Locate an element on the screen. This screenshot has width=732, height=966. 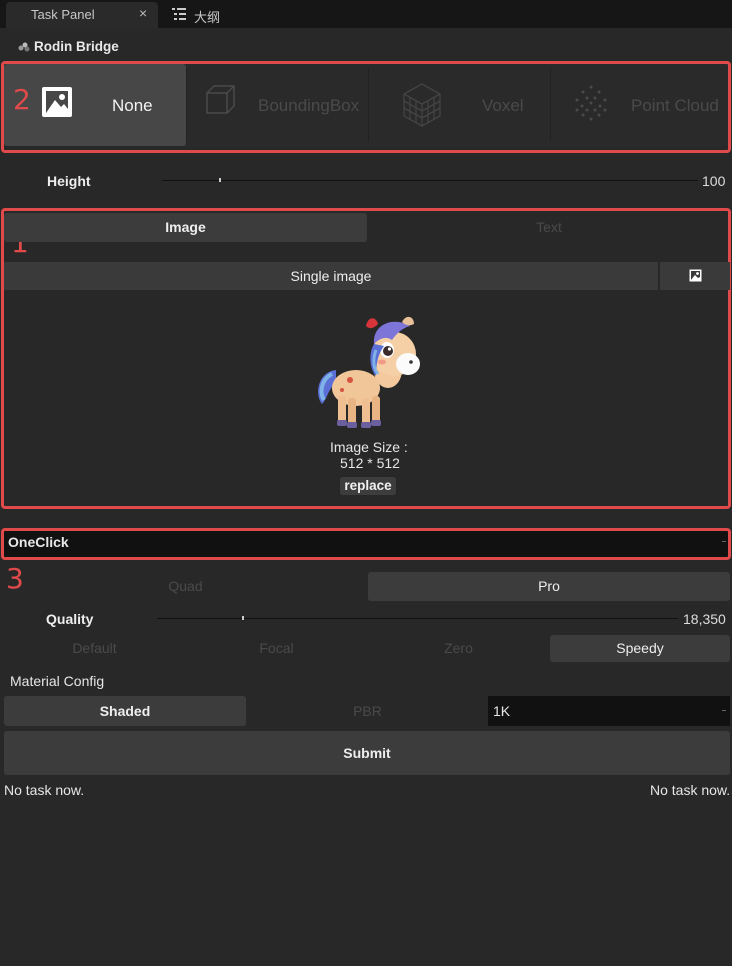
preset-speedy-button: Speedy is located at coordinates (640, 648).